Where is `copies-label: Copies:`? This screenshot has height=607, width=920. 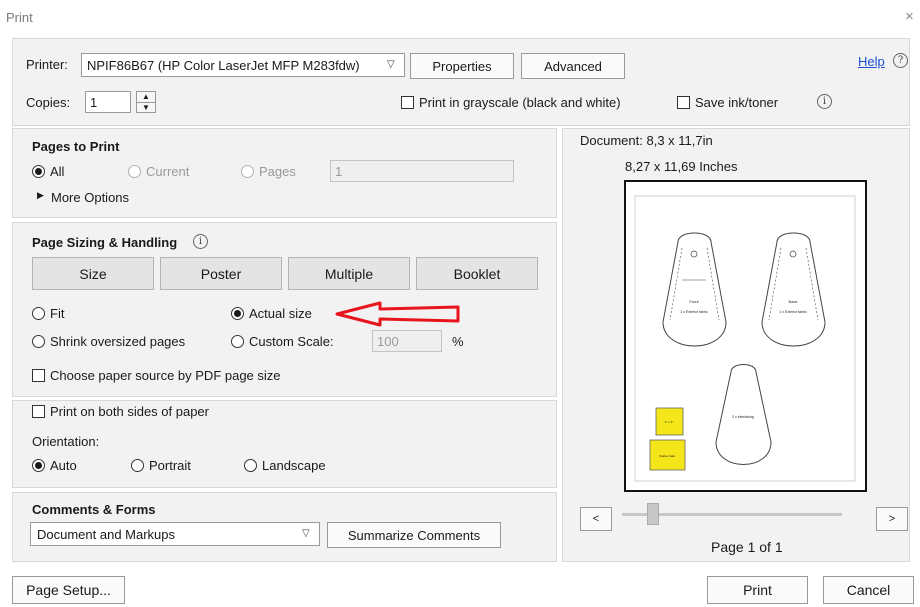 copies-label: Copies: is located at coordinates (48, 102).